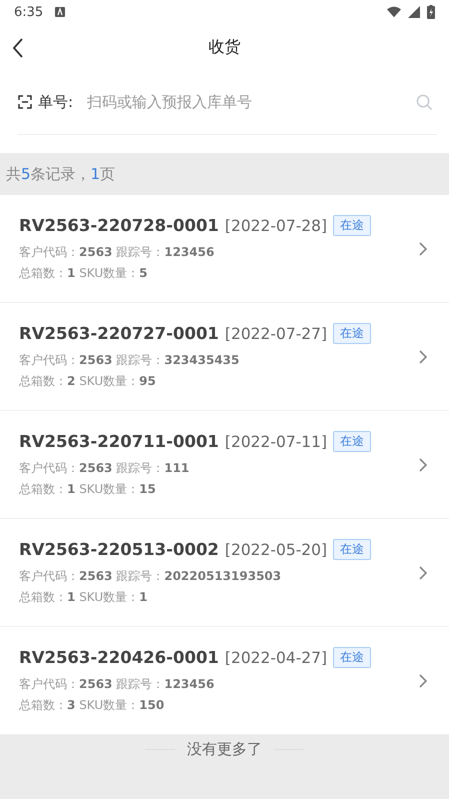  I want to click on record-date: [2022-07-11], so click(276, 441).